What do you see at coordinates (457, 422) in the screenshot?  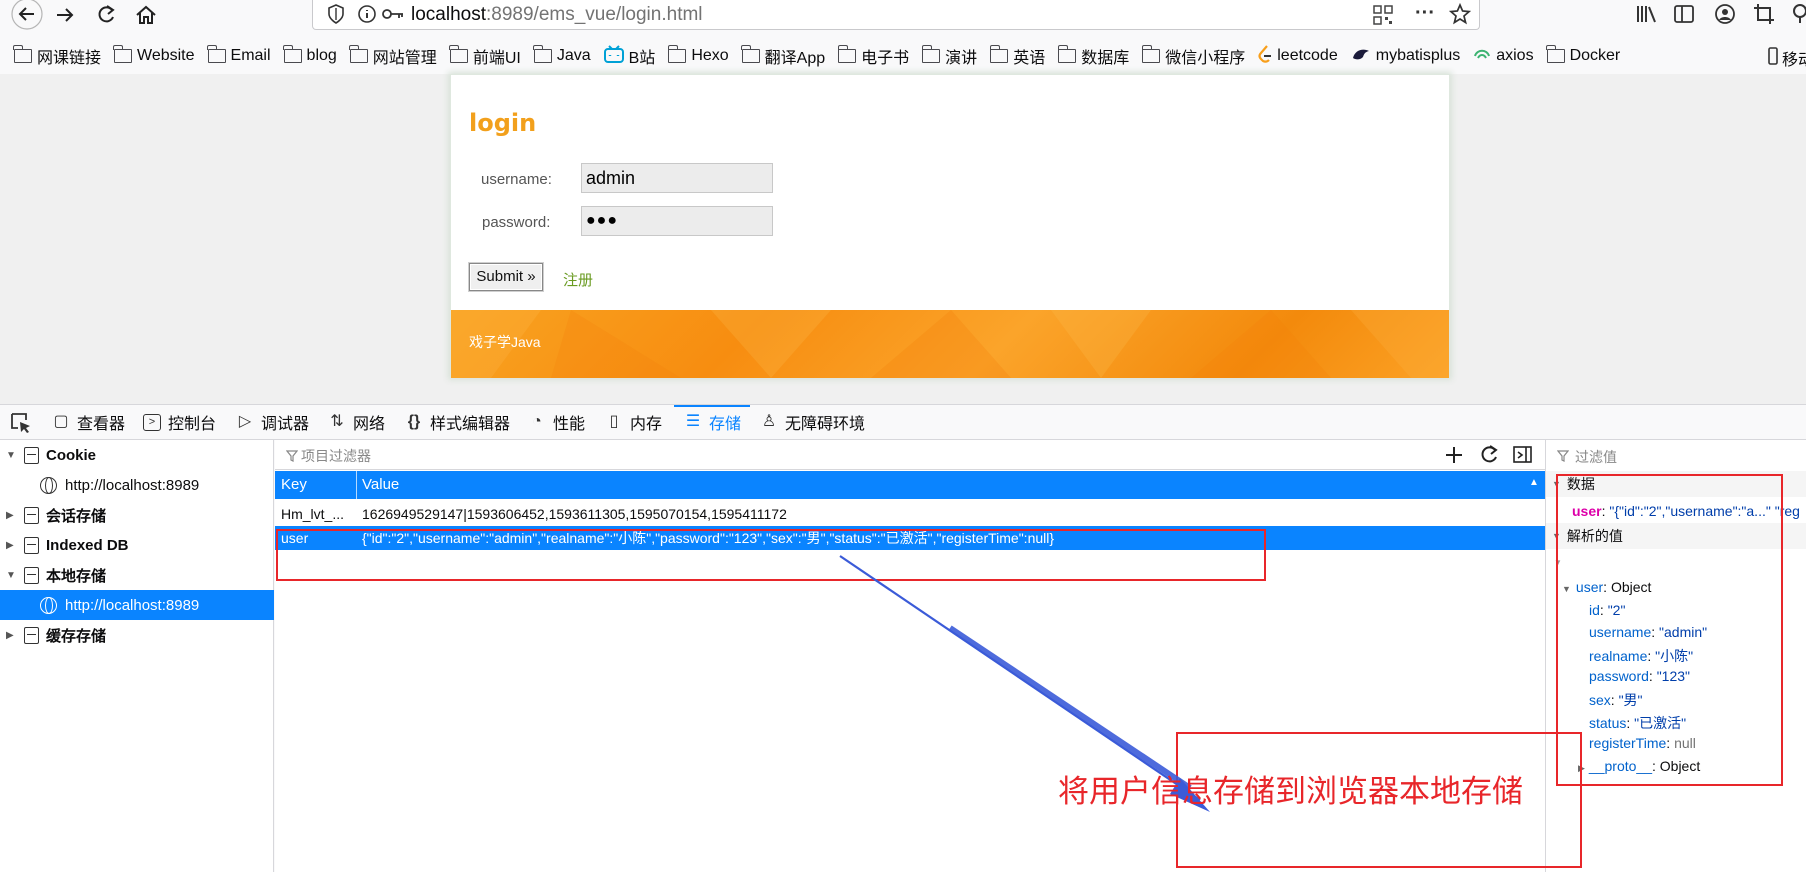 I see `tab-style-editor: {} 样式编辑器` at bounding box center [457, 422].